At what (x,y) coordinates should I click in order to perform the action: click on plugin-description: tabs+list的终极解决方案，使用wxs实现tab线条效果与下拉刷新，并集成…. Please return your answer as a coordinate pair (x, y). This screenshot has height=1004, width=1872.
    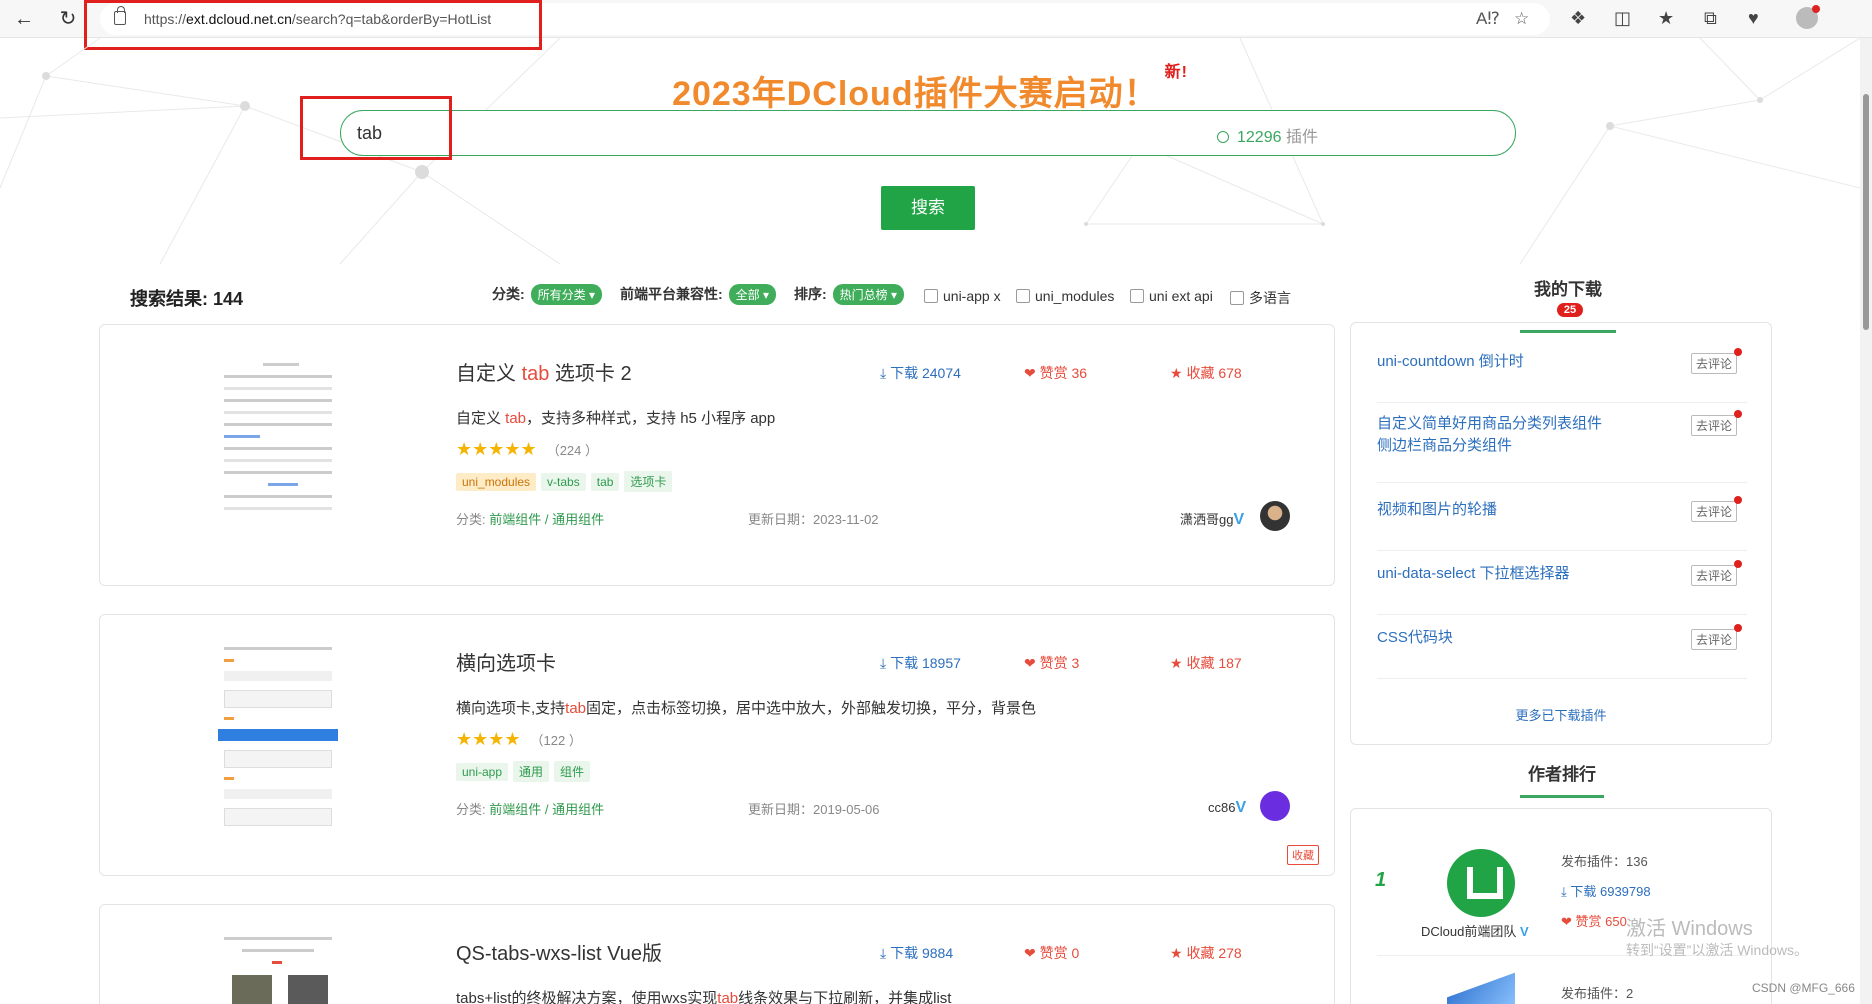
    Looking at the image, I should click on (704, 997).